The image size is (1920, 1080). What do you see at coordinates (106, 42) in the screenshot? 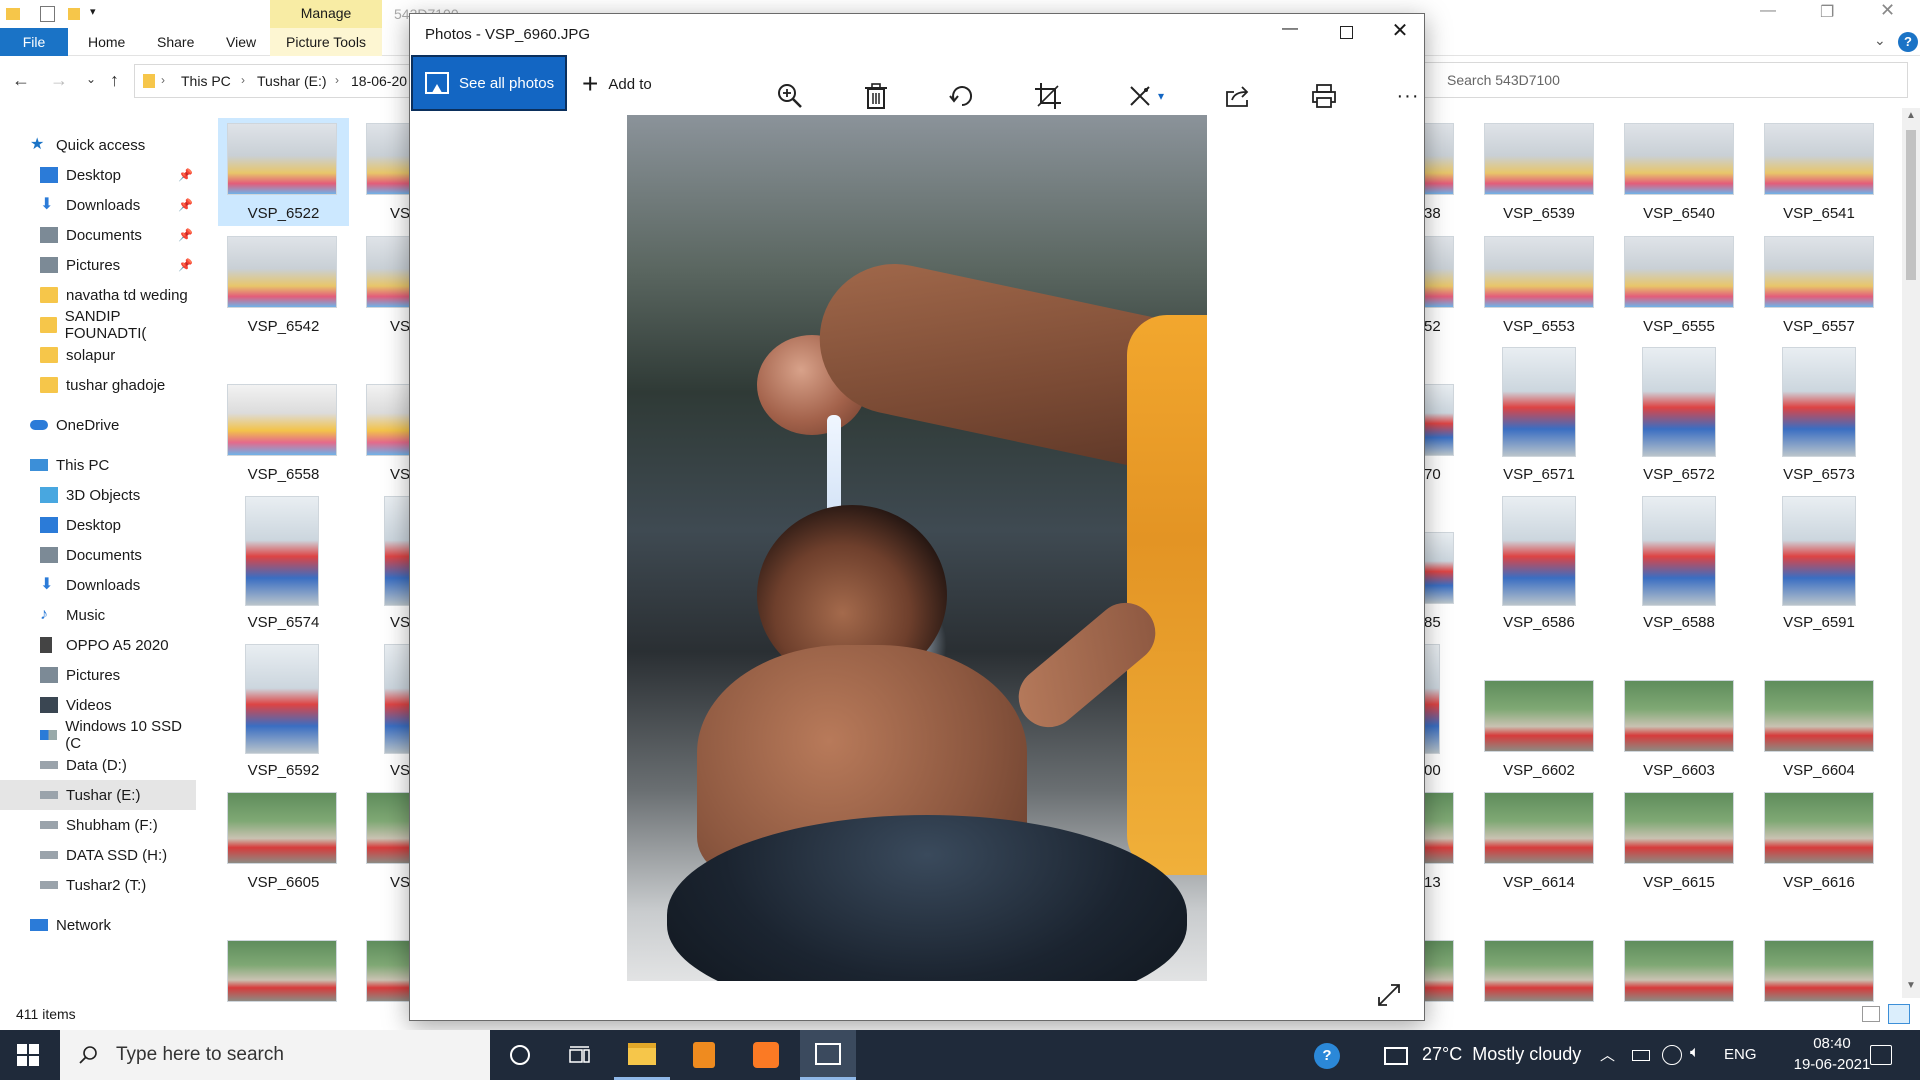
I see `tab-home: Home` at bounding box center [106, 42].